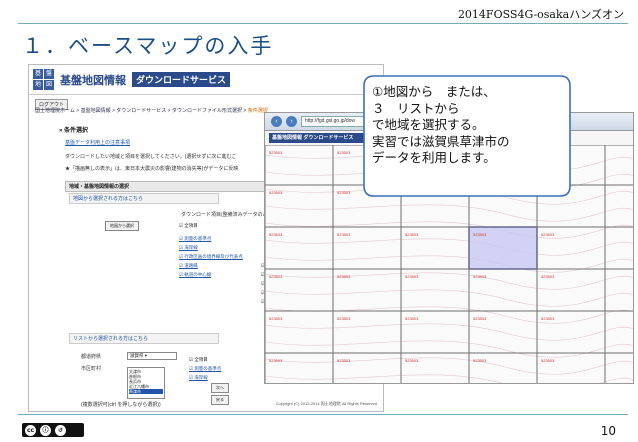 This screenshot has height=442, width=638. I want to click on map-select-panel-head: 地図から選択される方はこちら, so click(144, 198).